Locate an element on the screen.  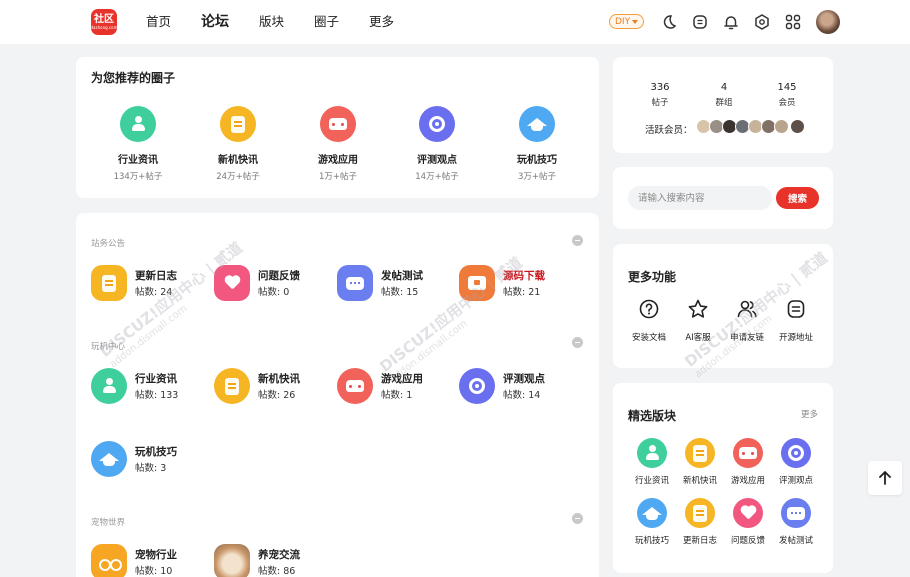
stat-members: 145 会员 is located at coordinates (787, 95).